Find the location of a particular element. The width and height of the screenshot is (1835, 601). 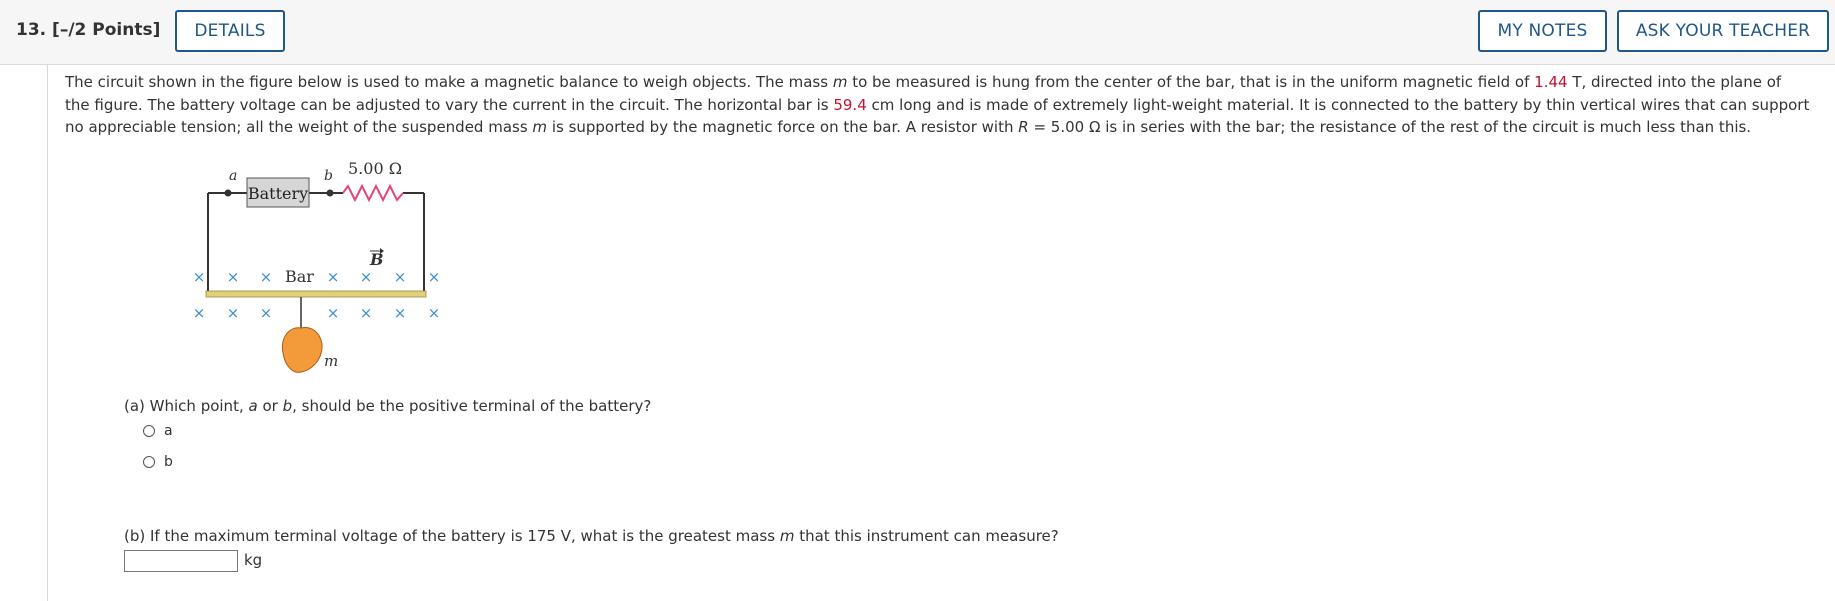

var-a: a is located at coordinates (253, 406).